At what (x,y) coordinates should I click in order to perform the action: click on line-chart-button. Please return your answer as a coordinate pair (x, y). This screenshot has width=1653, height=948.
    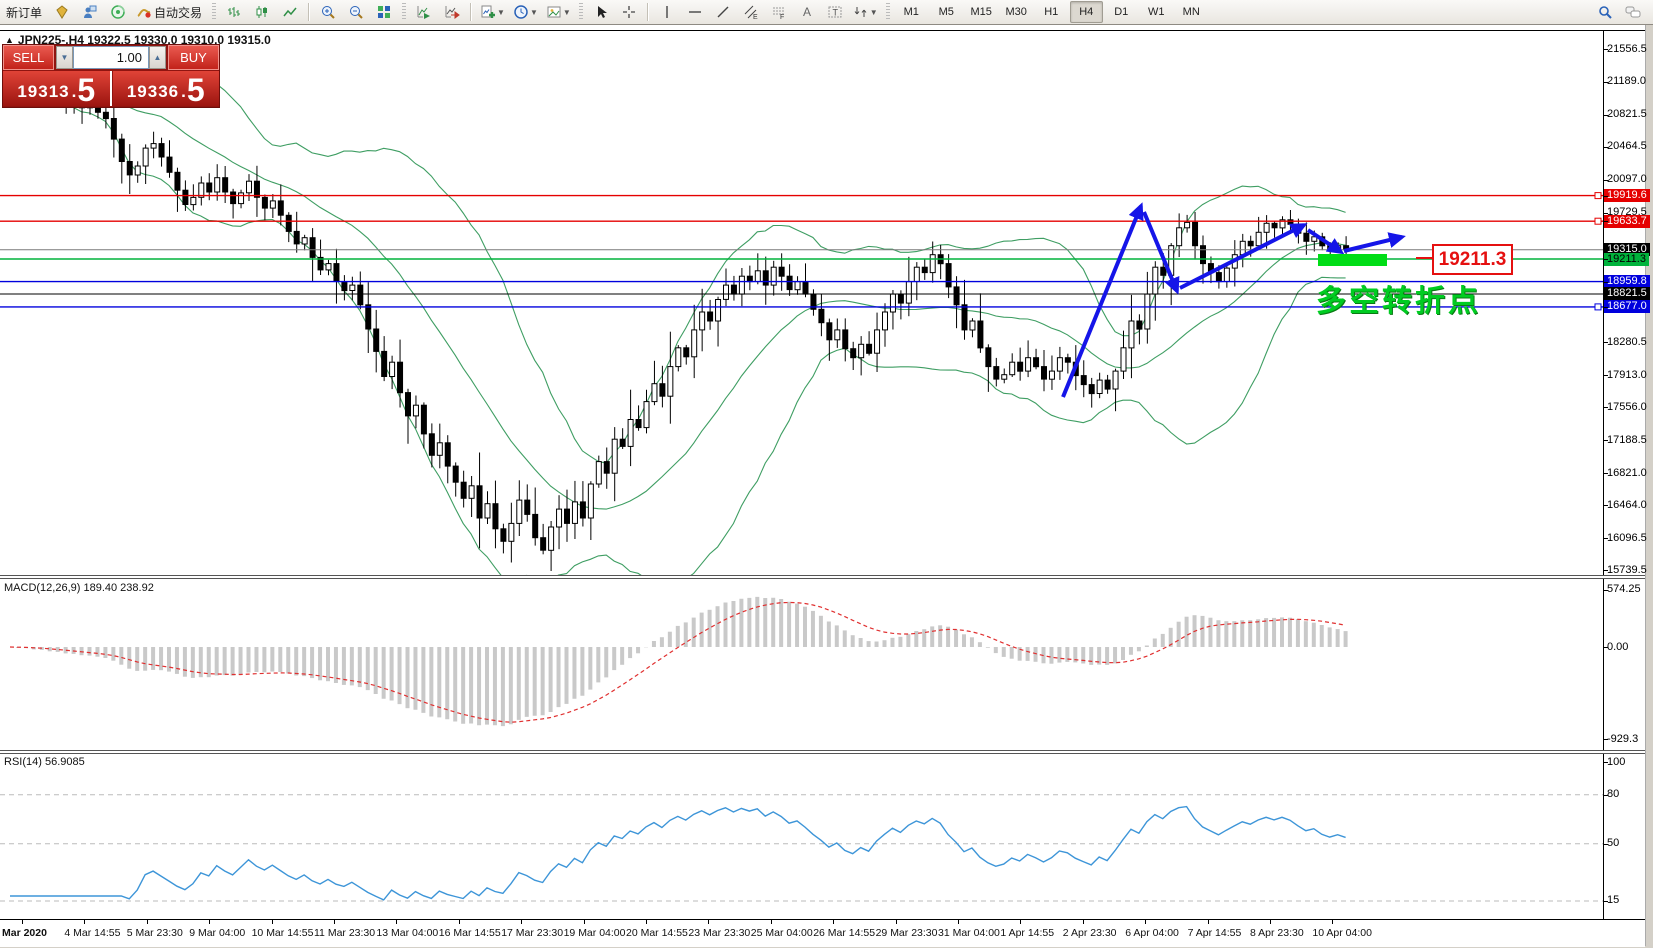
    Looking at the image, I should click on (290, 12).